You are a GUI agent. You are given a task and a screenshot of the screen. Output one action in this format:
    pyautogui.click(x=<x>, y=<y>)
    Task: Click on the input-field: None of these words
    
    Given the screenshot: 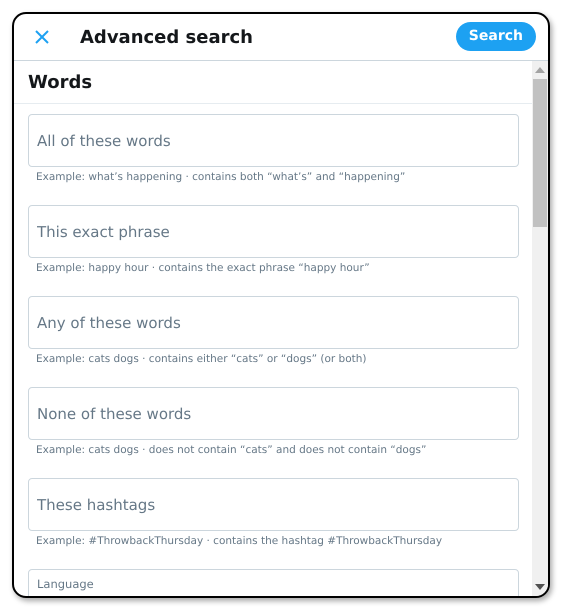 What is the action you would take?
    pyautogui.click(x=273, y=413)
    